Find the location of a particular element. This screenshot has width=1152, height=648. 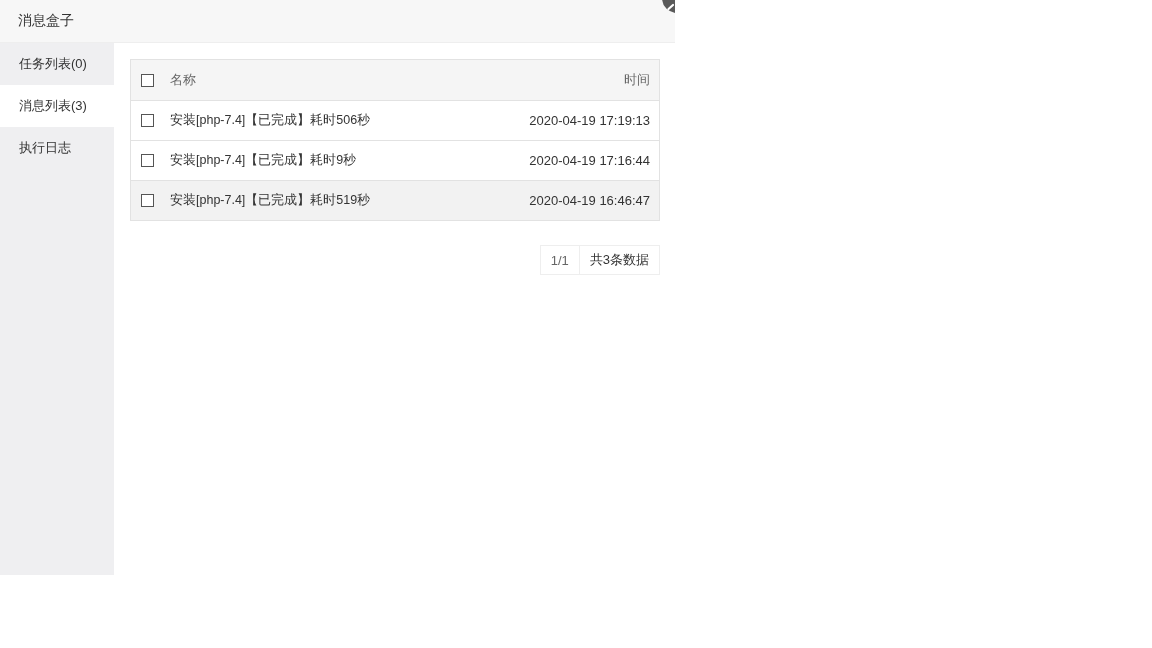

sidebar-tab: 执行日志 is located at coordinates (57, 148).